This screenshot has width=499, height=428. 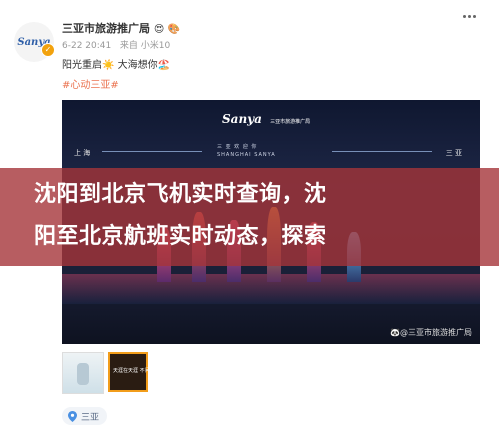 What do you see at coordinates (246, 155) in the screenshot?
I see `video-title-en: SHANGHAI SANYA` at bounding box center [246, 155].